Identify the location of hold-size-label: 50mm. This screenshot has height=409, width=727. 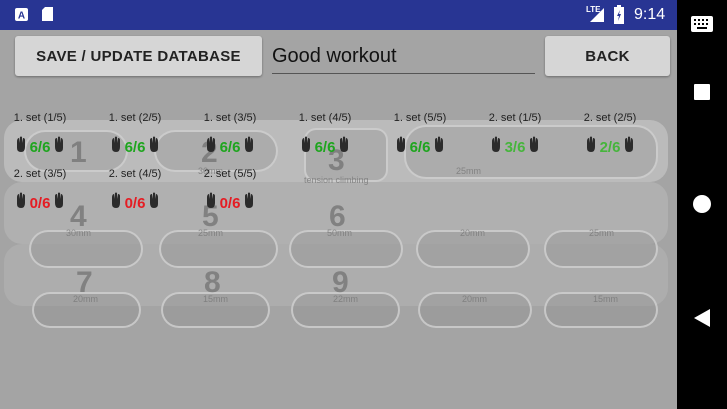
(340, 233).